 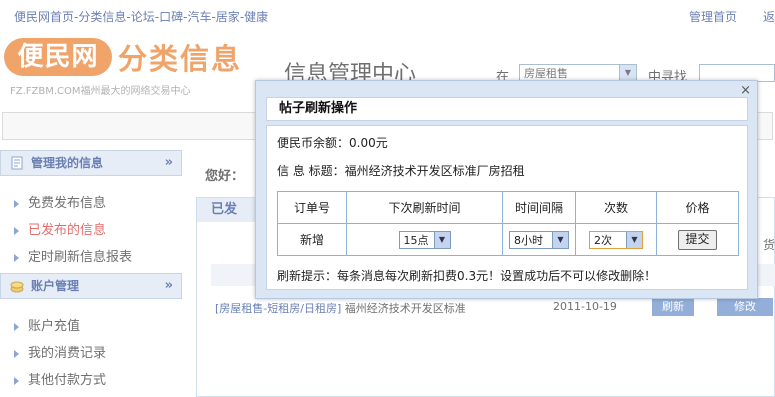 I want to click on count-value: 2次, so click(x=603, y=240).